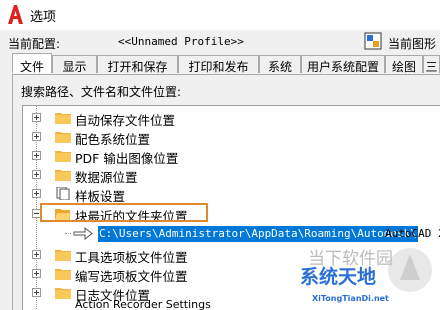  What do you see at coordinates (43, 17) in the screenshot?
I see `window-title: 选项` at bounding box center [43, 17].